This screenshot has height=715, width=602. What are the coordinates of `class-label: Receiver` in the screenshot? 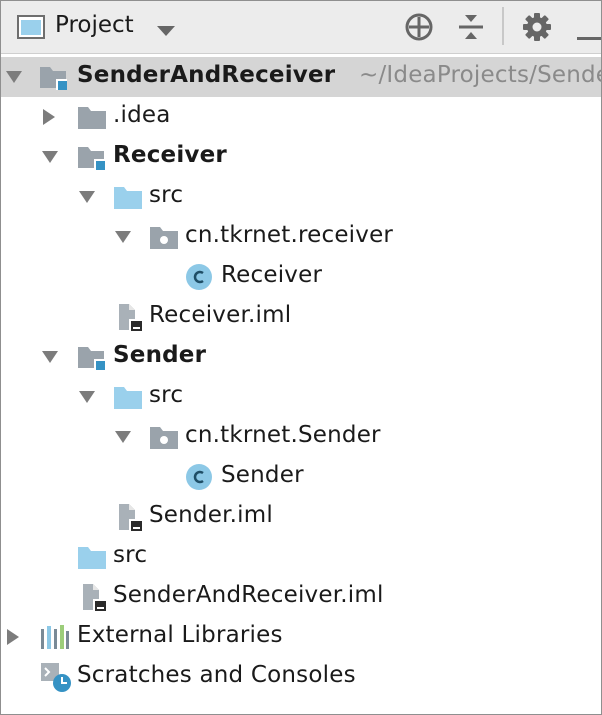 It's located at (272, 275).